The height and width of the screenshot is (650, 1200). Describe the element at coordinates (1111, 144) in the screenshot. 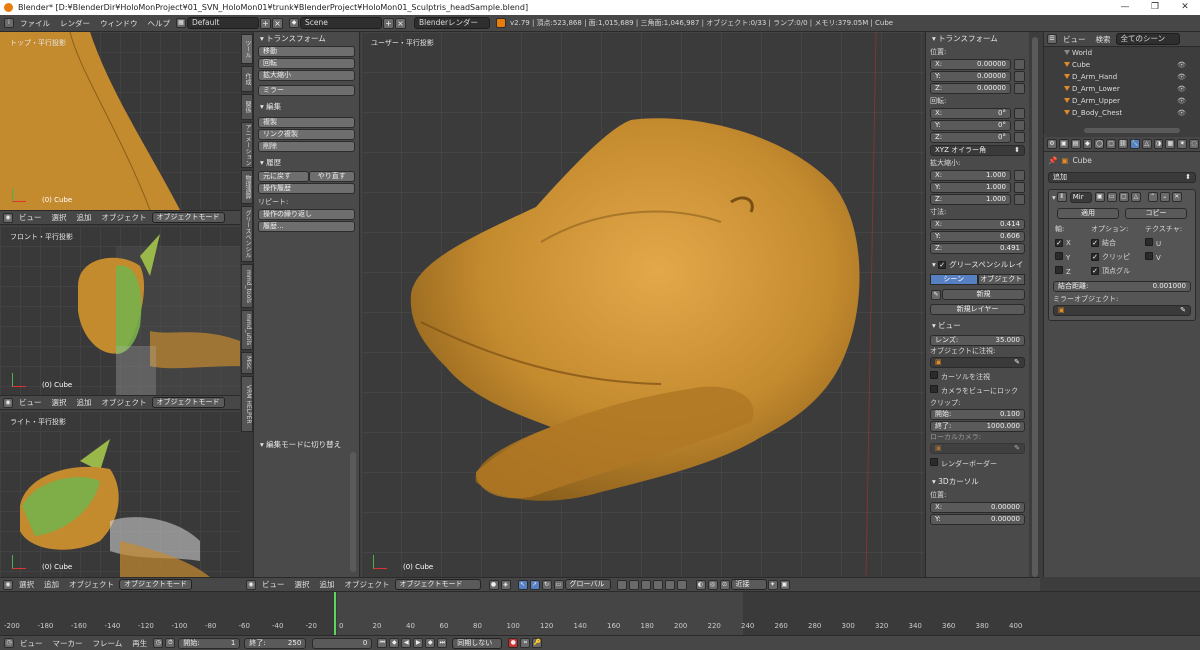

I see `object-tab-icon: ▢` at that location.